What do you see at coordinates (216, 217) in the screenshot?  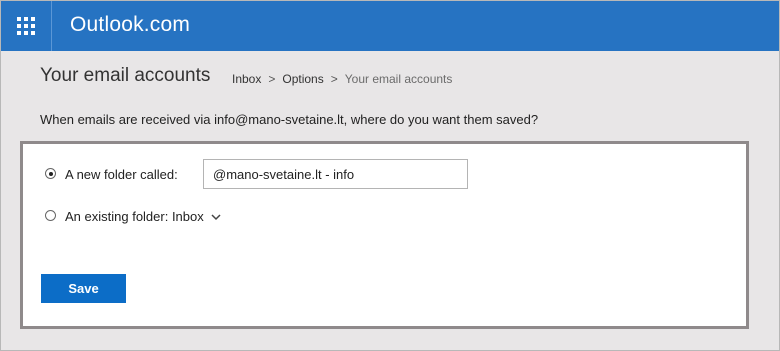 I see `chevron-down-icon` at bounding box center [216, 217].